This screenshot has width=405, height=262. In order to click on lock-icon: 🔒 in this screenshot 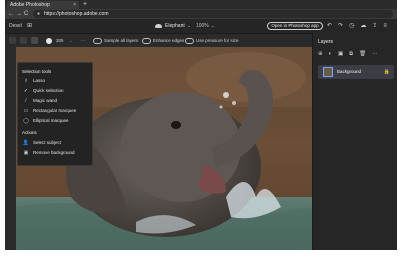, I will do `click(387, 72)`.